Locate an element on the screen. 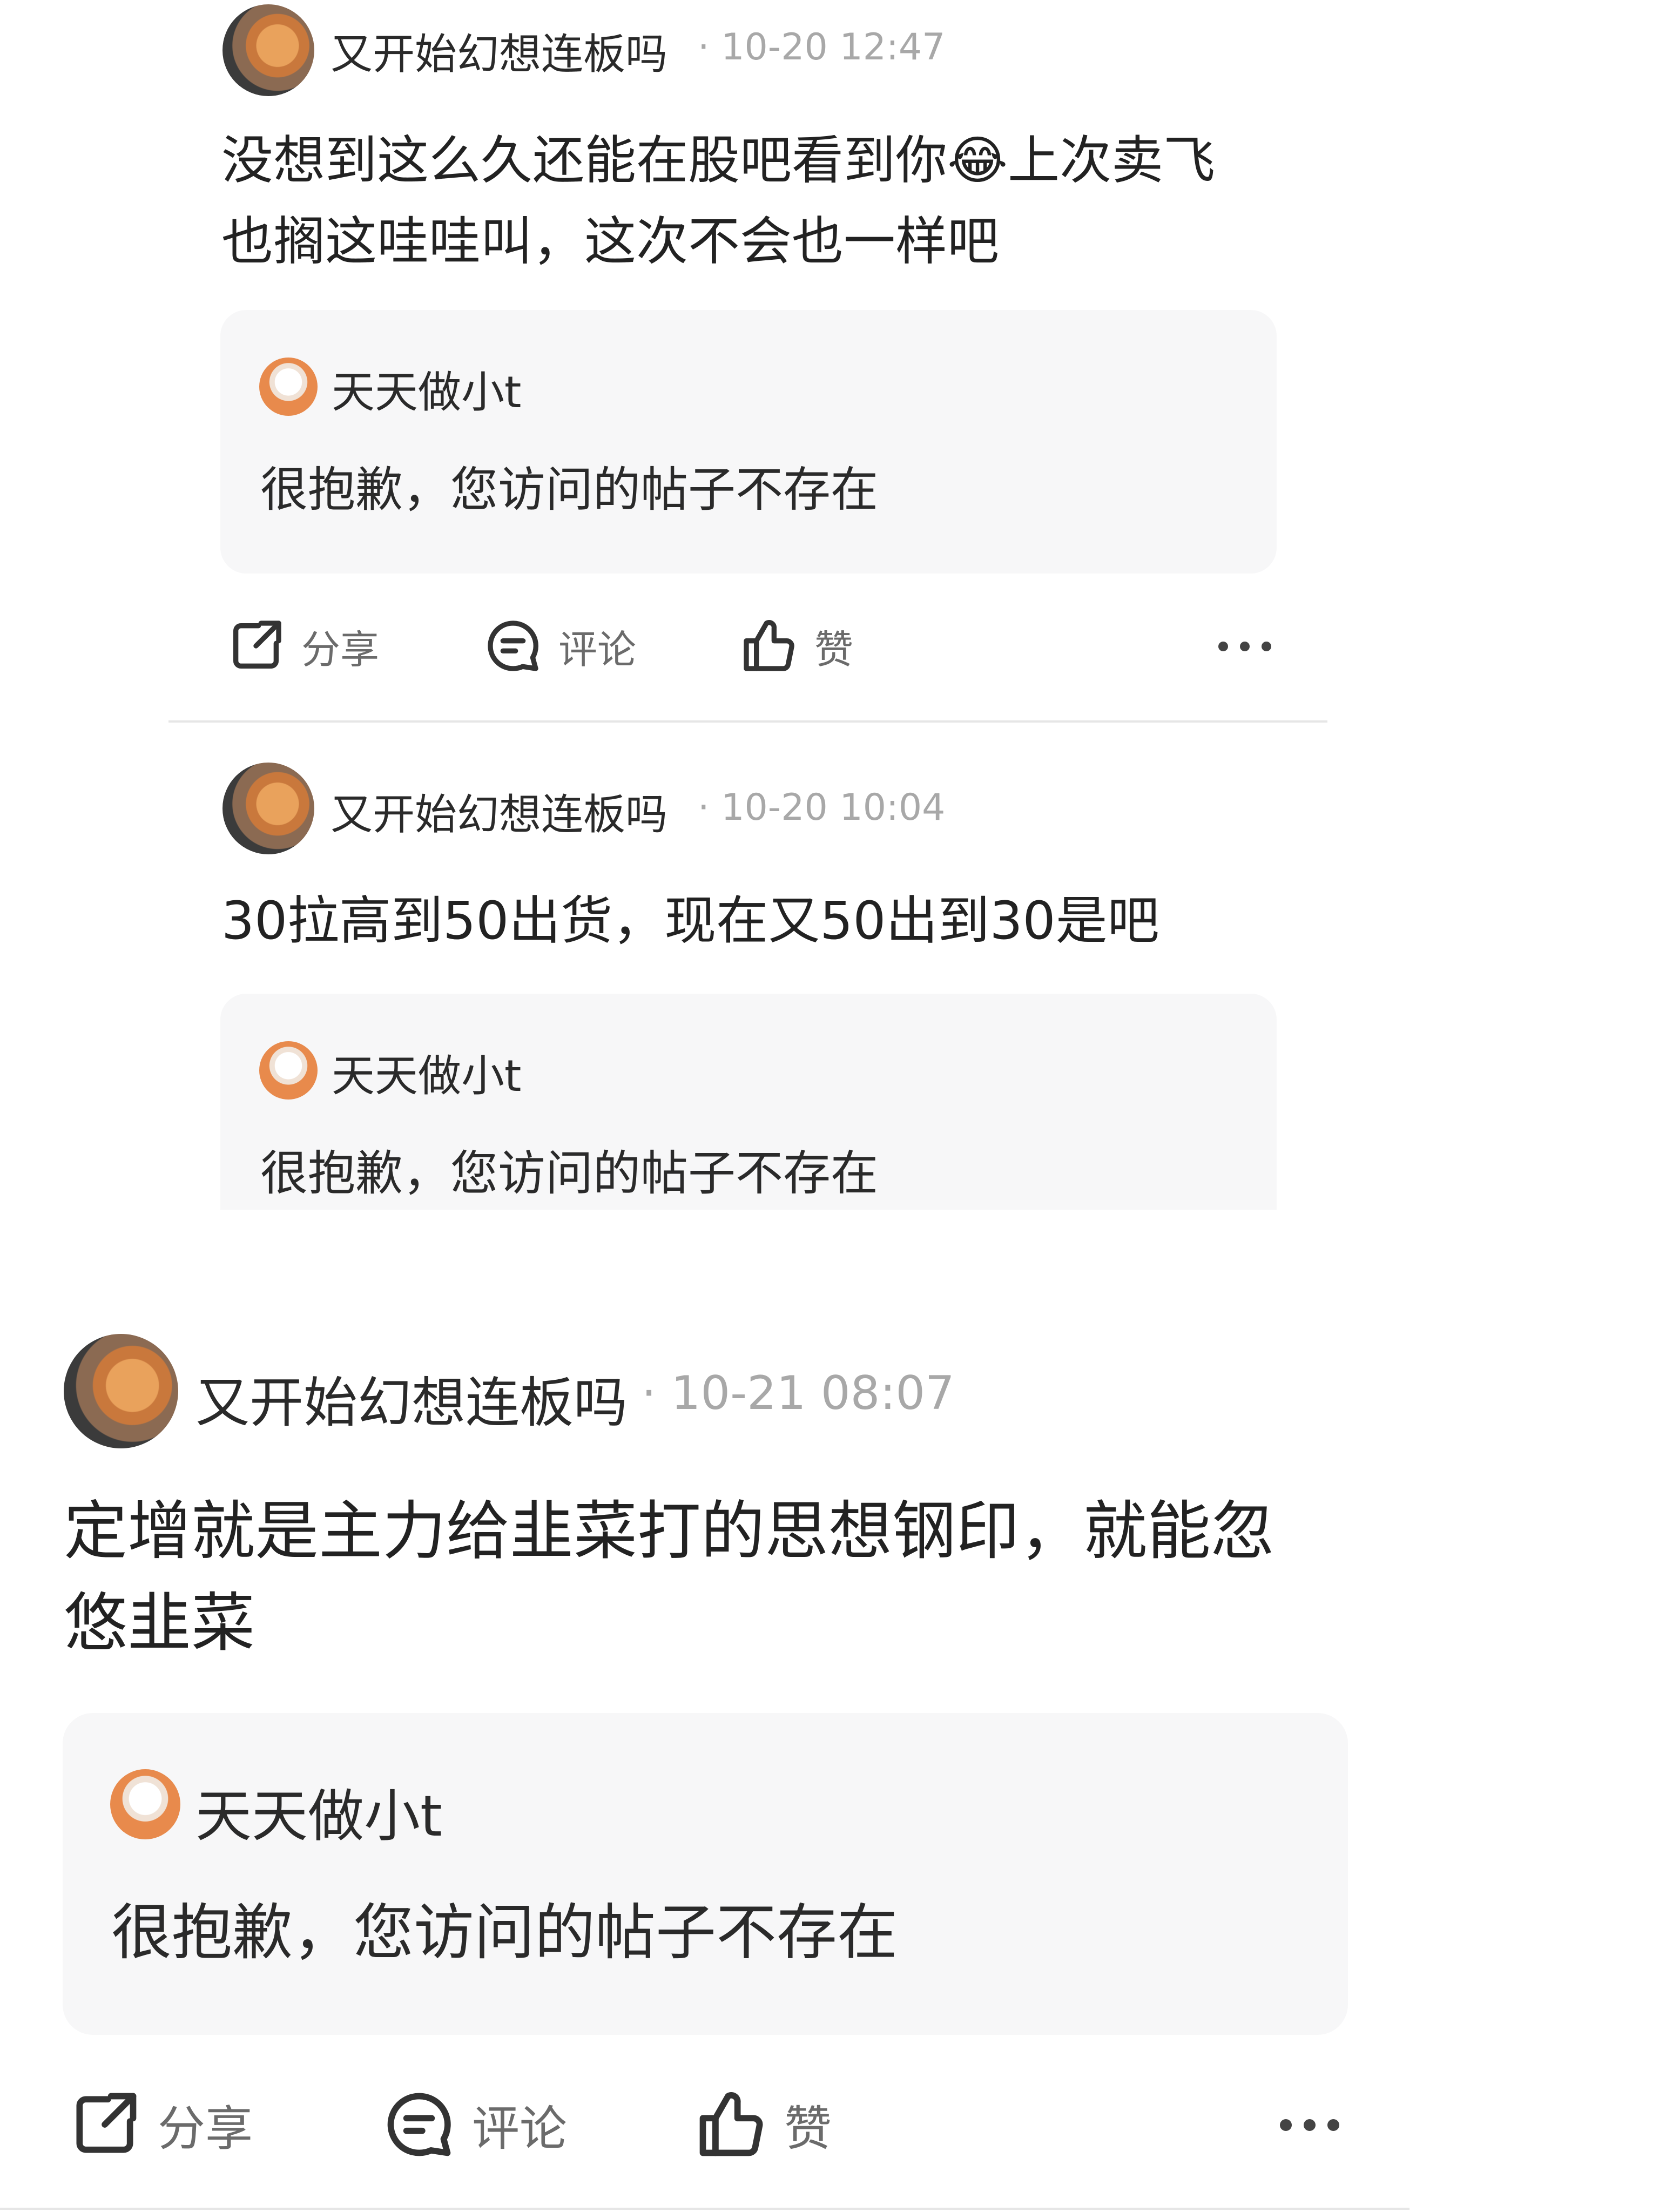 Image resolution: width=1659 pixels, height=2212 pixels. comment-text-line: 悠韭菜 is located at coordinates (159, 1623).